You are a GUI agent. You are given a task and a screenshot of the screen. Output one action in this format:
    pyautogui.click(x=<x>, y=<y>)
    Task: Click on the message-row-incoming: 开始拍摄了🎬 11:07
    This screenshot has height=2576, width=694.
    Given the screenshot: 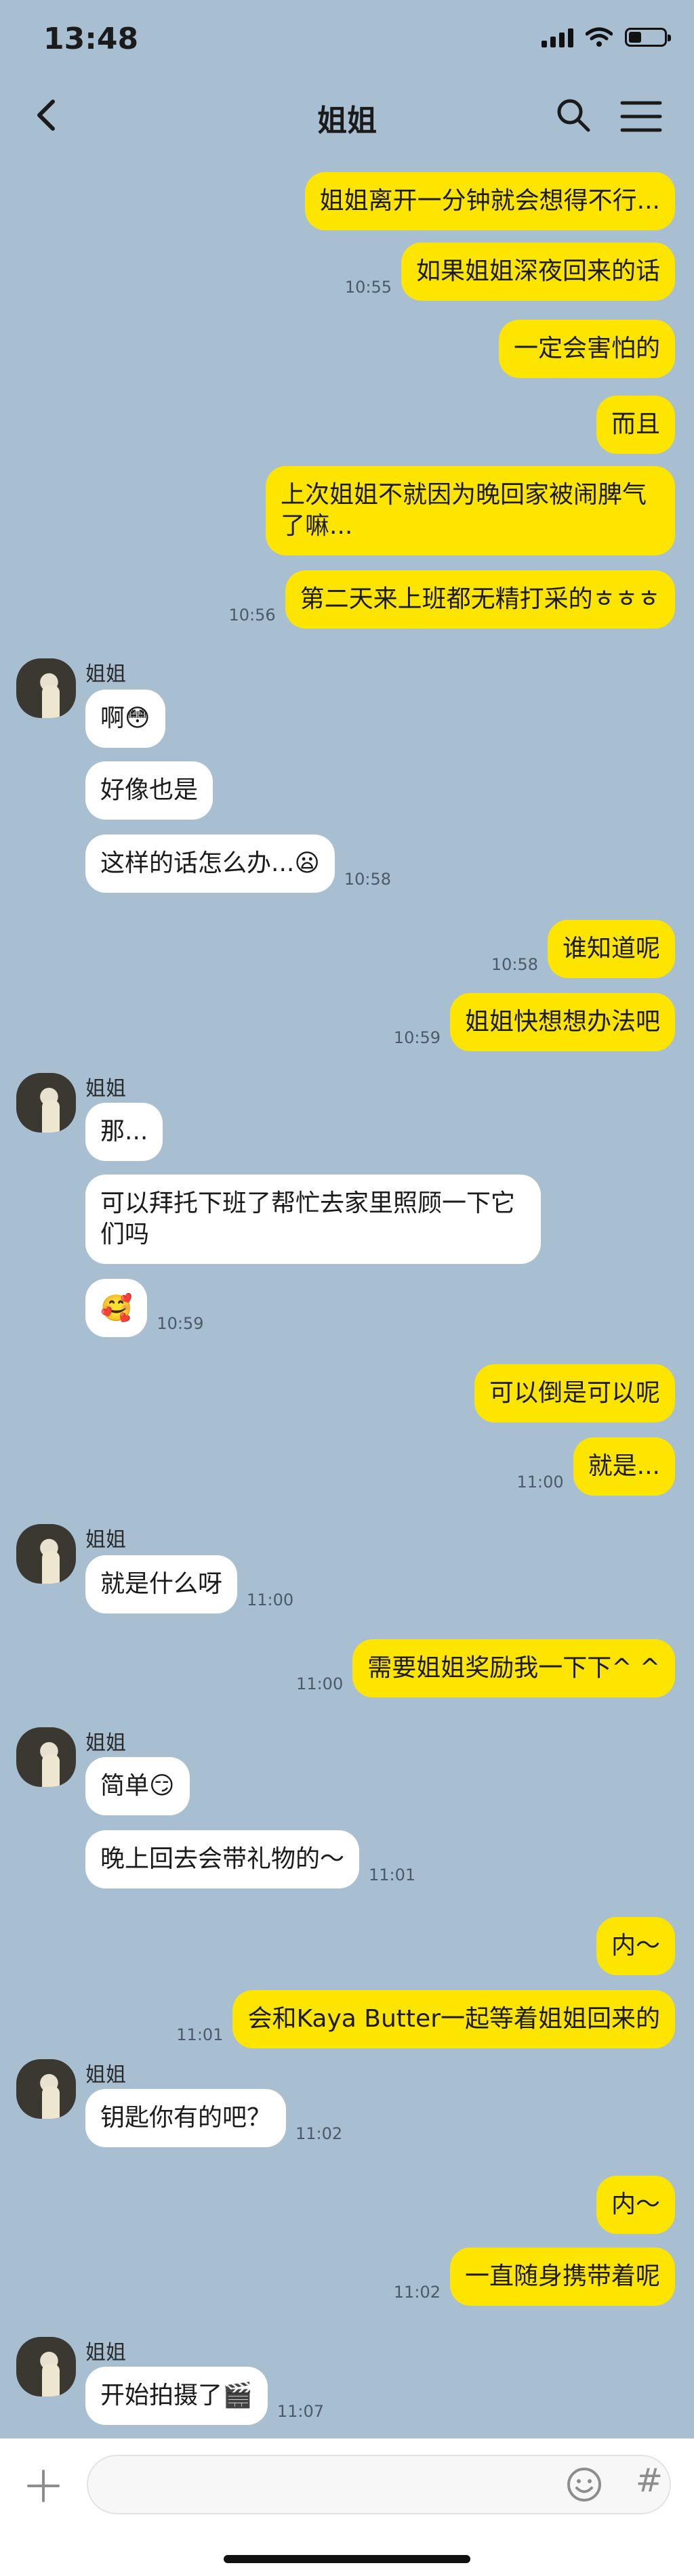 What is the action you would take?
    pyautogui.click(x=209, y=2396)
    